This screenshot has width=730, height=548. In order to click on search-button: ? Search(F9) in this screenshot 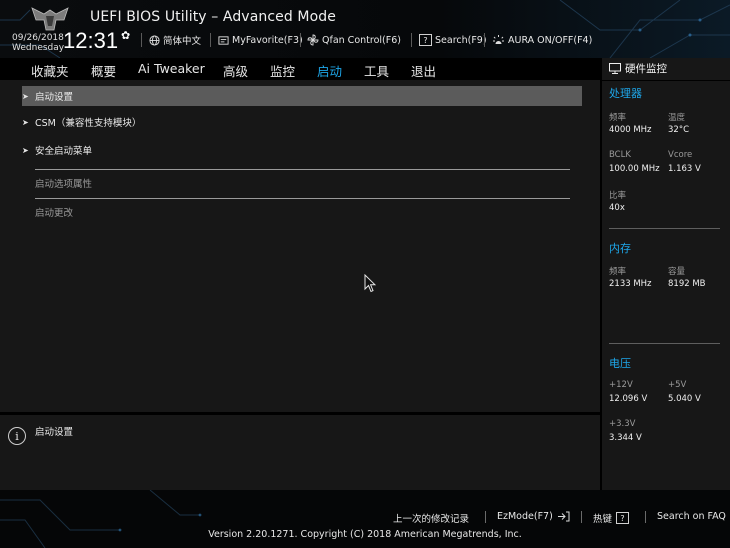, I will do `click(453, 40)`.